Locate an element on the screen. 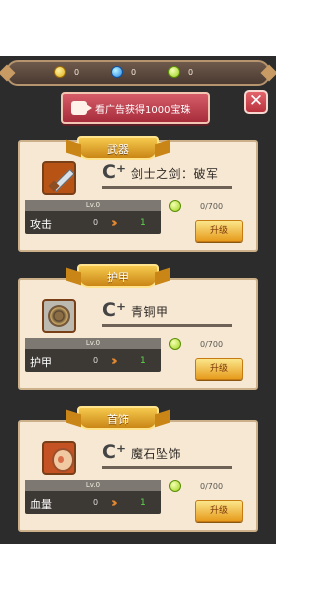 This screenshot has width=320, height=600. weapon-upgrade-button: 升级 is located at coordinates (219, 231).